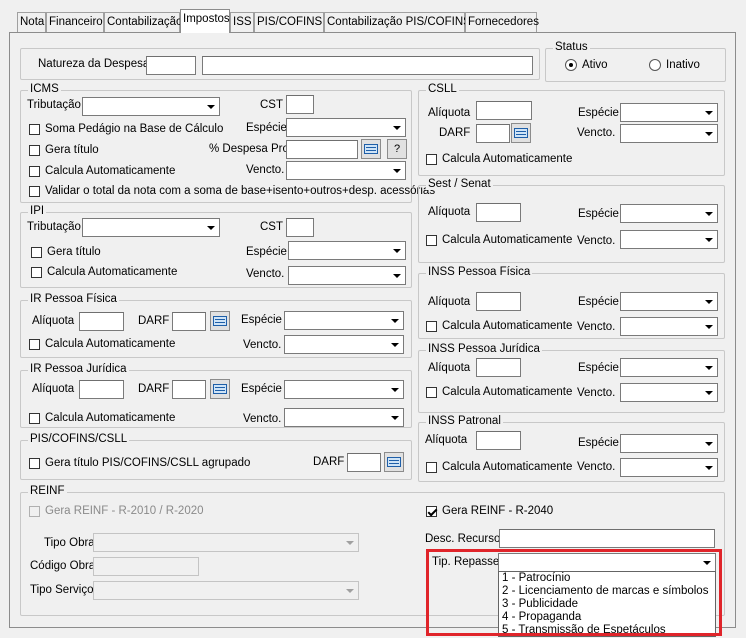 This screenshot has height=638, width=746. What do you see at coordinates (669, 239) in the screenshot?
I see `sest-vencto-select` at bounding box center [669, 239].